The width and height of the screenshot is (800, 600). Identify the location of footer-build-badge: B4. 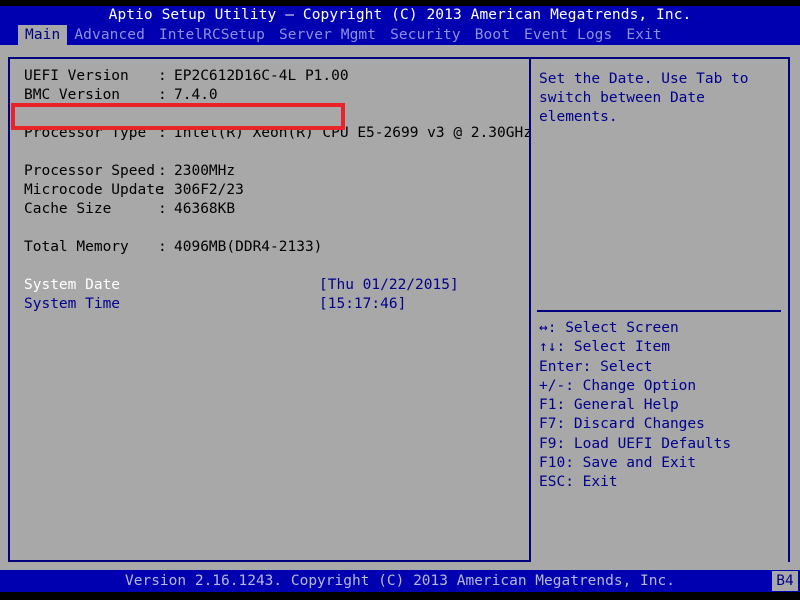
(785, 581).